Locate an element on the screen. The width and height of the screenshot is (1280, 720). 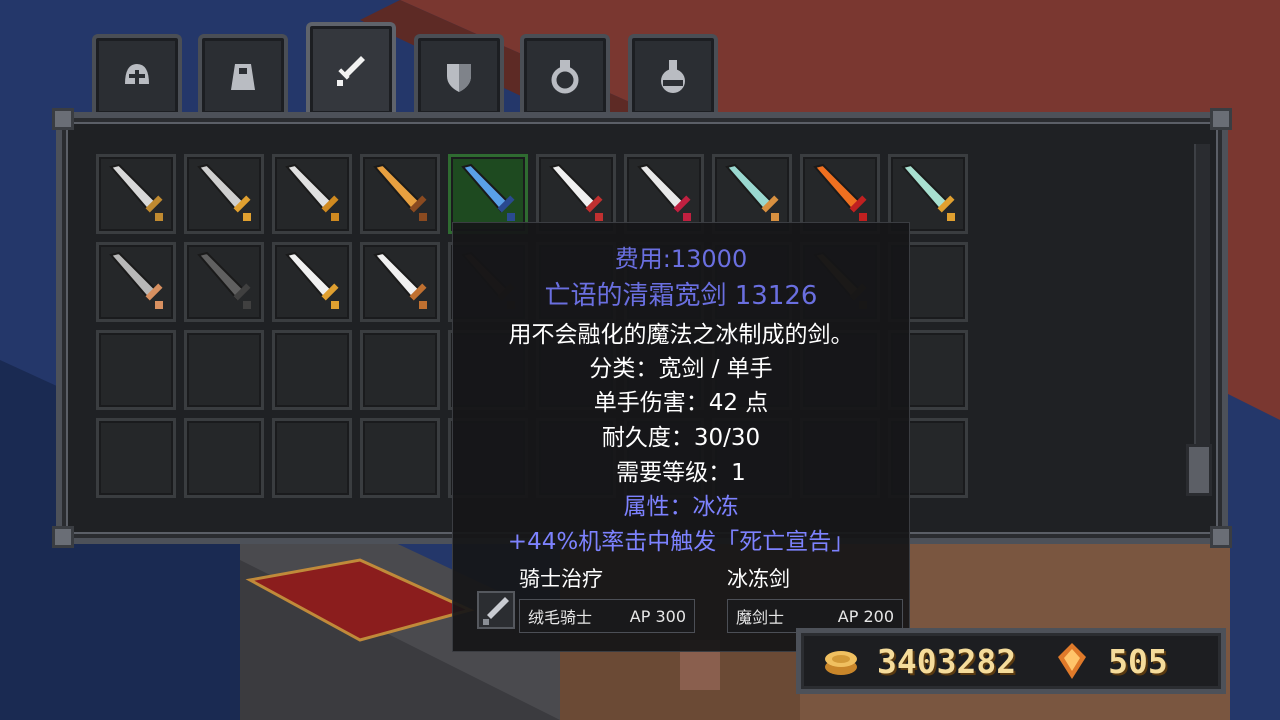
gilded-sword-icon is located at coordinates (224, 192).